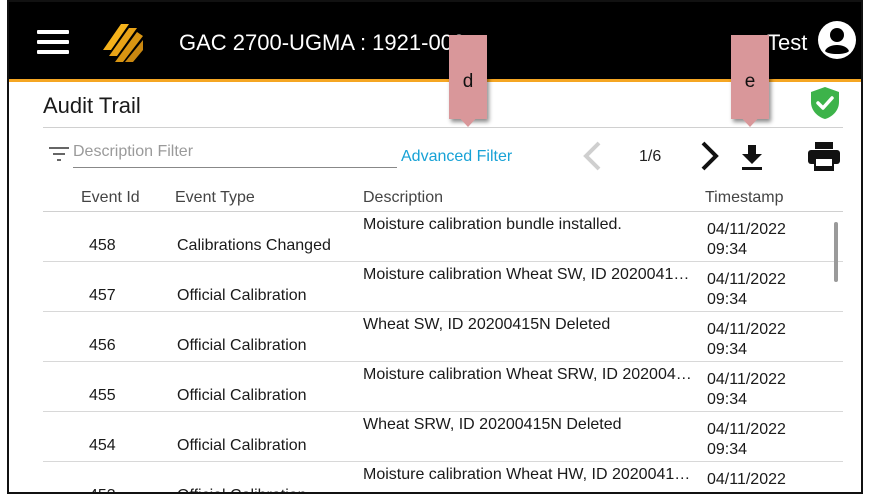 The height and width of the screenshot is (494, 870). What do you see at coordinates (102, 395) in the screenshot?
I see `event-id-cell: 455` at bounding box center [102, 395].